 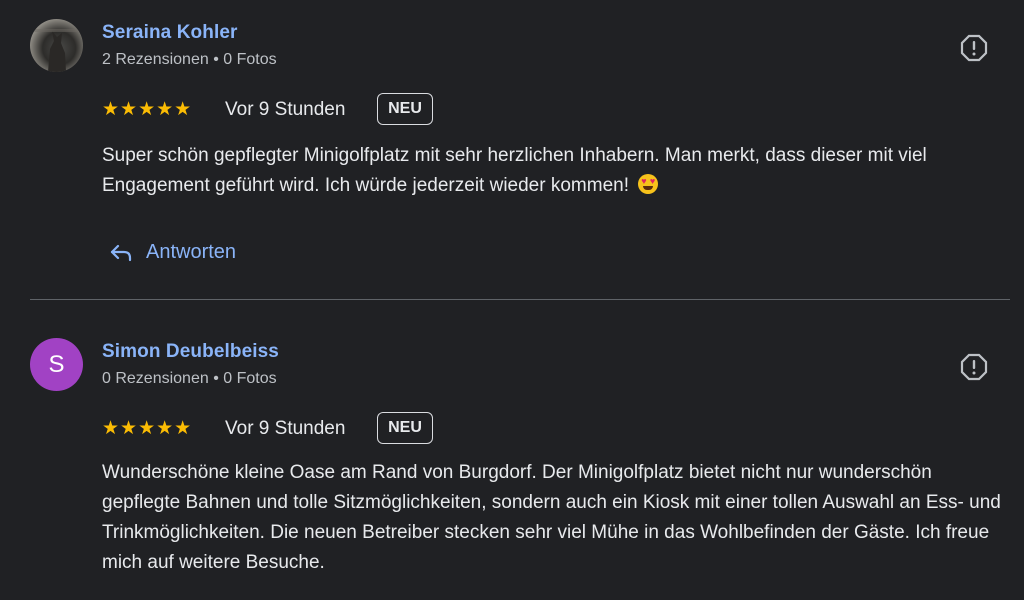 What do you see at coordinates (170, 33) in the screenshot?
I see `author-name: Seraina Kohler` at bounding box center [170, 33].